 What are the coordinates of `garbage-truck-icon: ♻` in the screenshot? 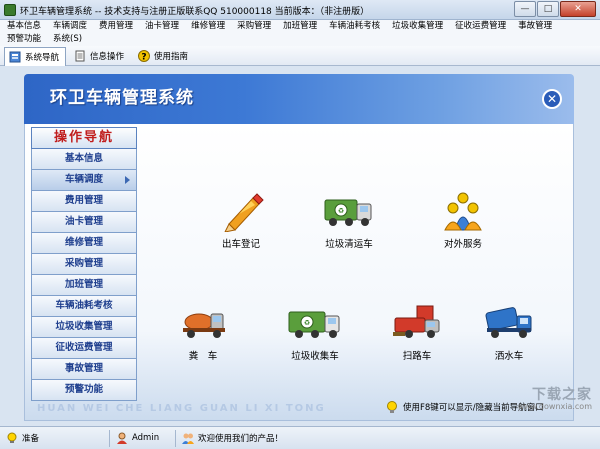 It's located at (349, 211).